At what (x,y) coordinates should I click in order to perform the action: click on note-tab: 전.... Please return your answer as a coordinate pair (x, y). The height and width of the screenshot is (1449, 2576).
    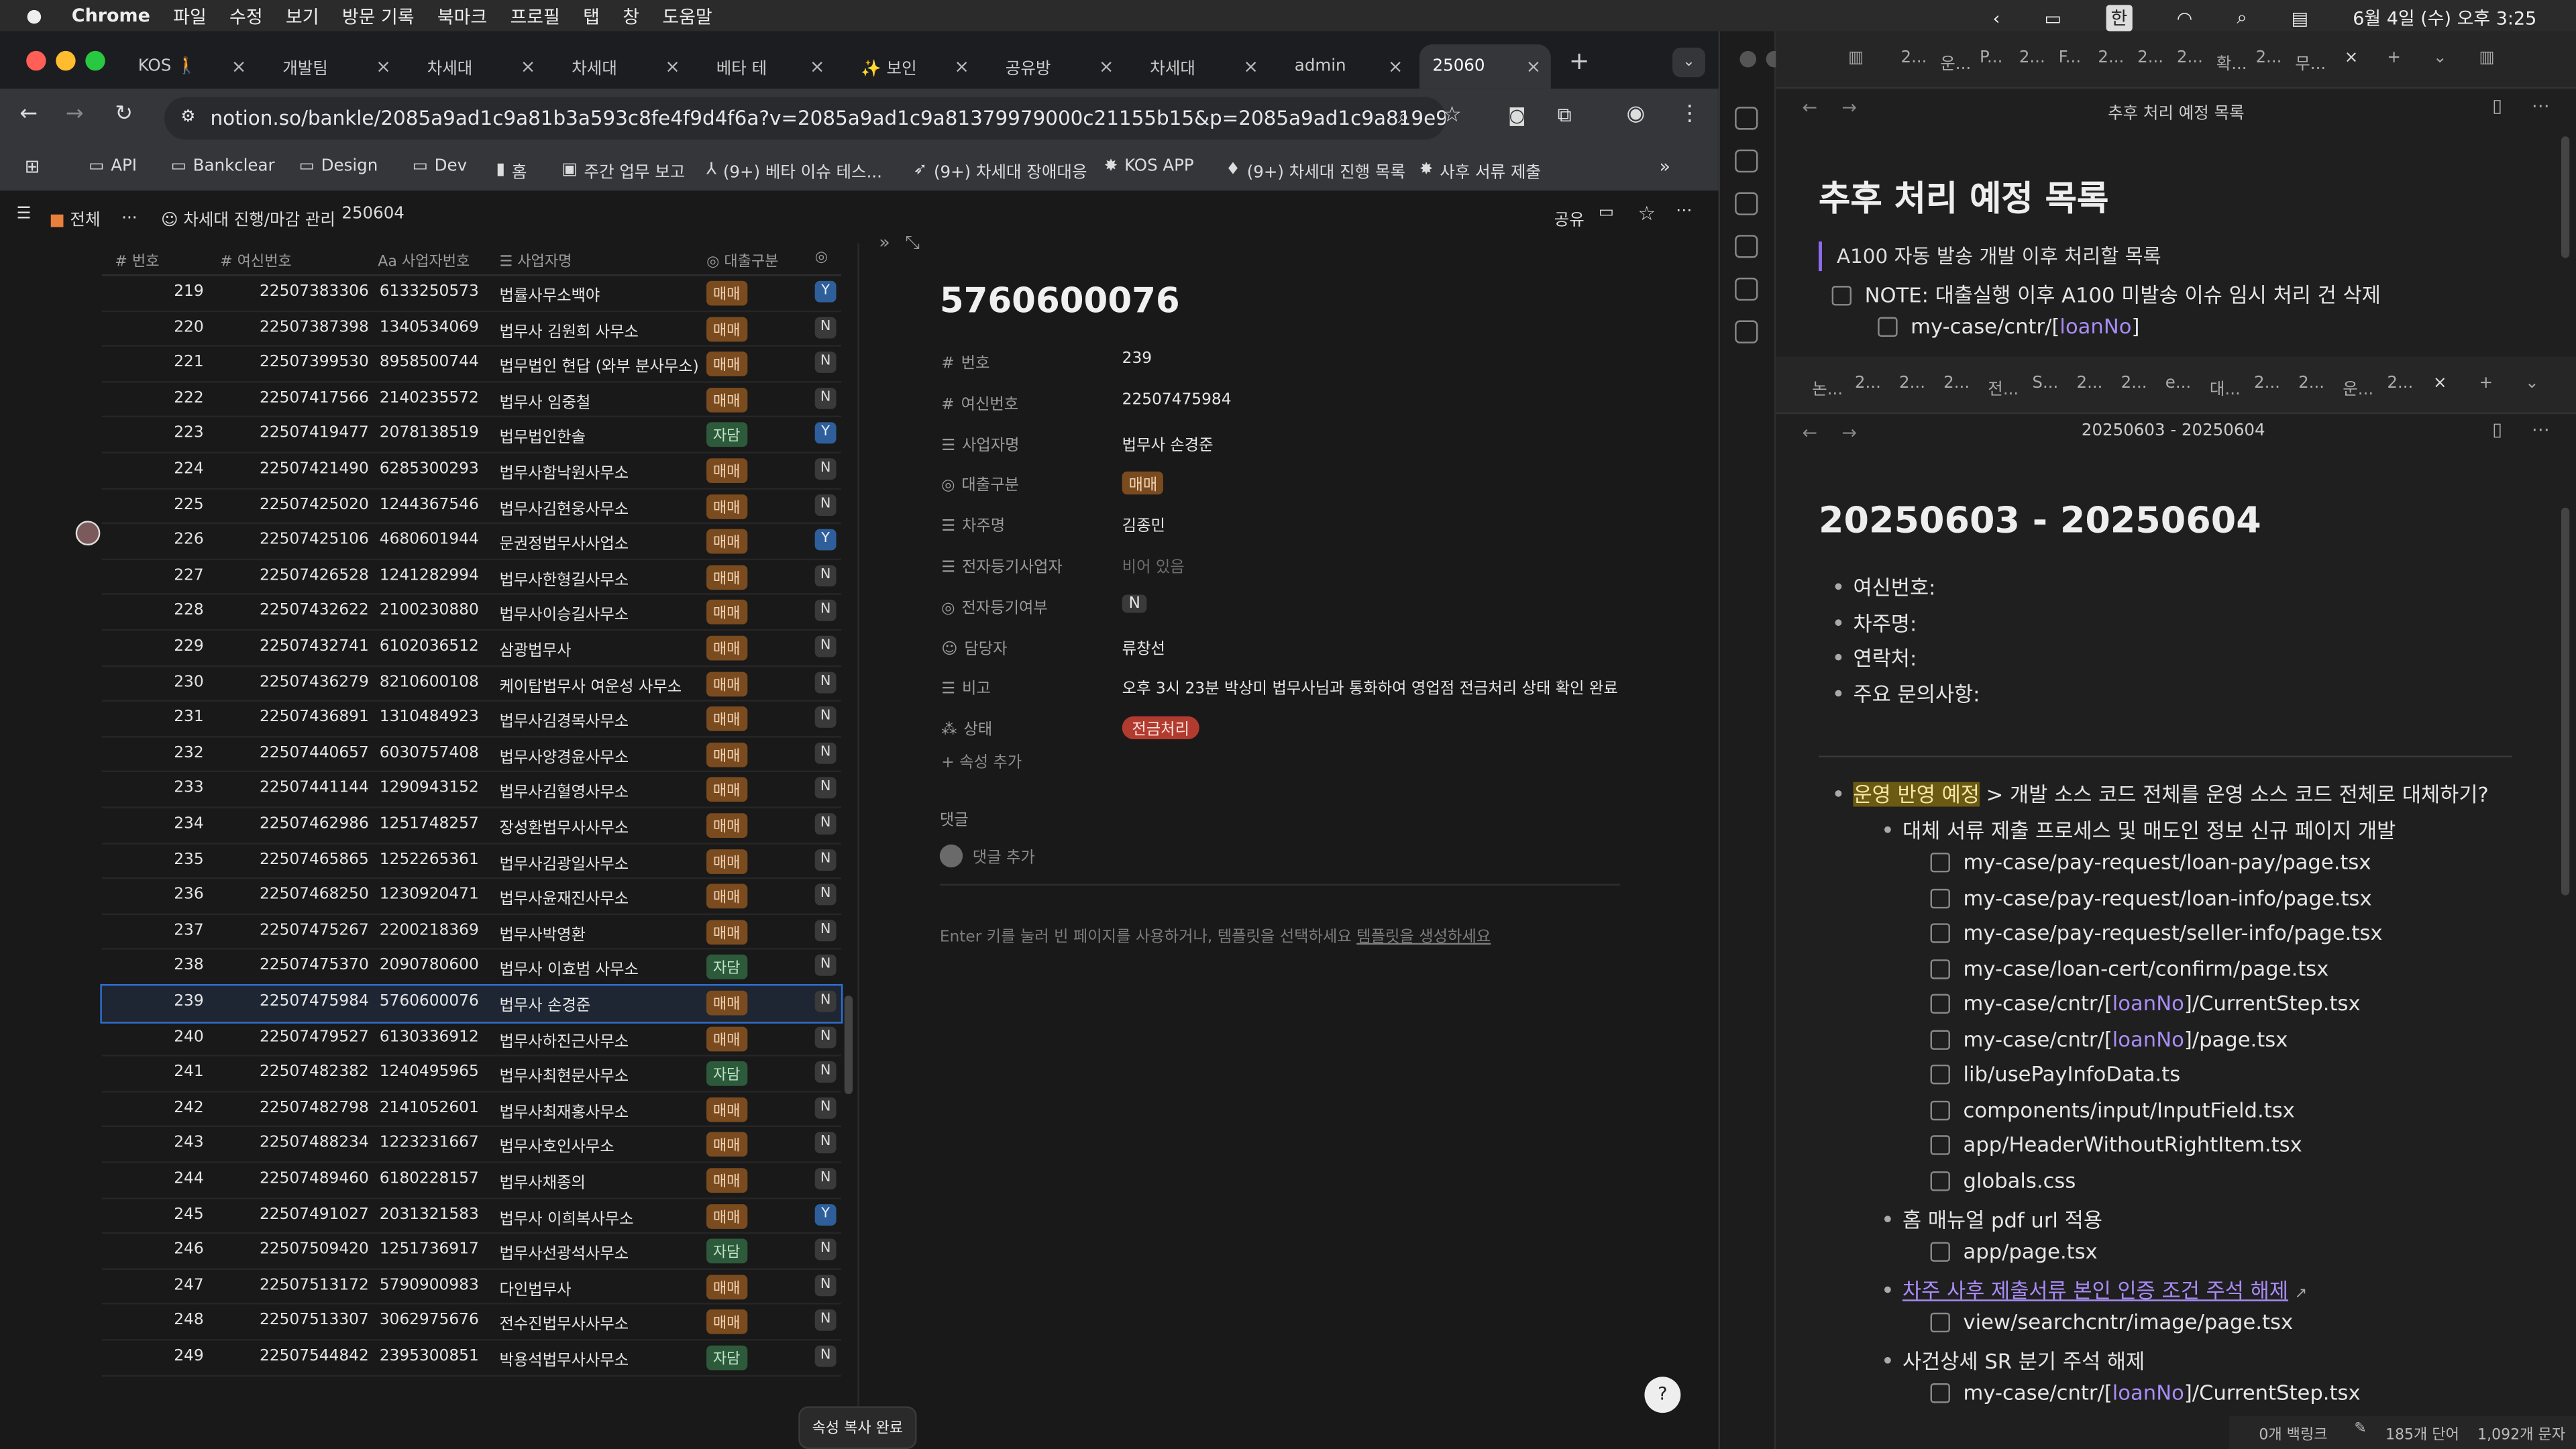
    Looking at the image, I should click on (2003, 386).